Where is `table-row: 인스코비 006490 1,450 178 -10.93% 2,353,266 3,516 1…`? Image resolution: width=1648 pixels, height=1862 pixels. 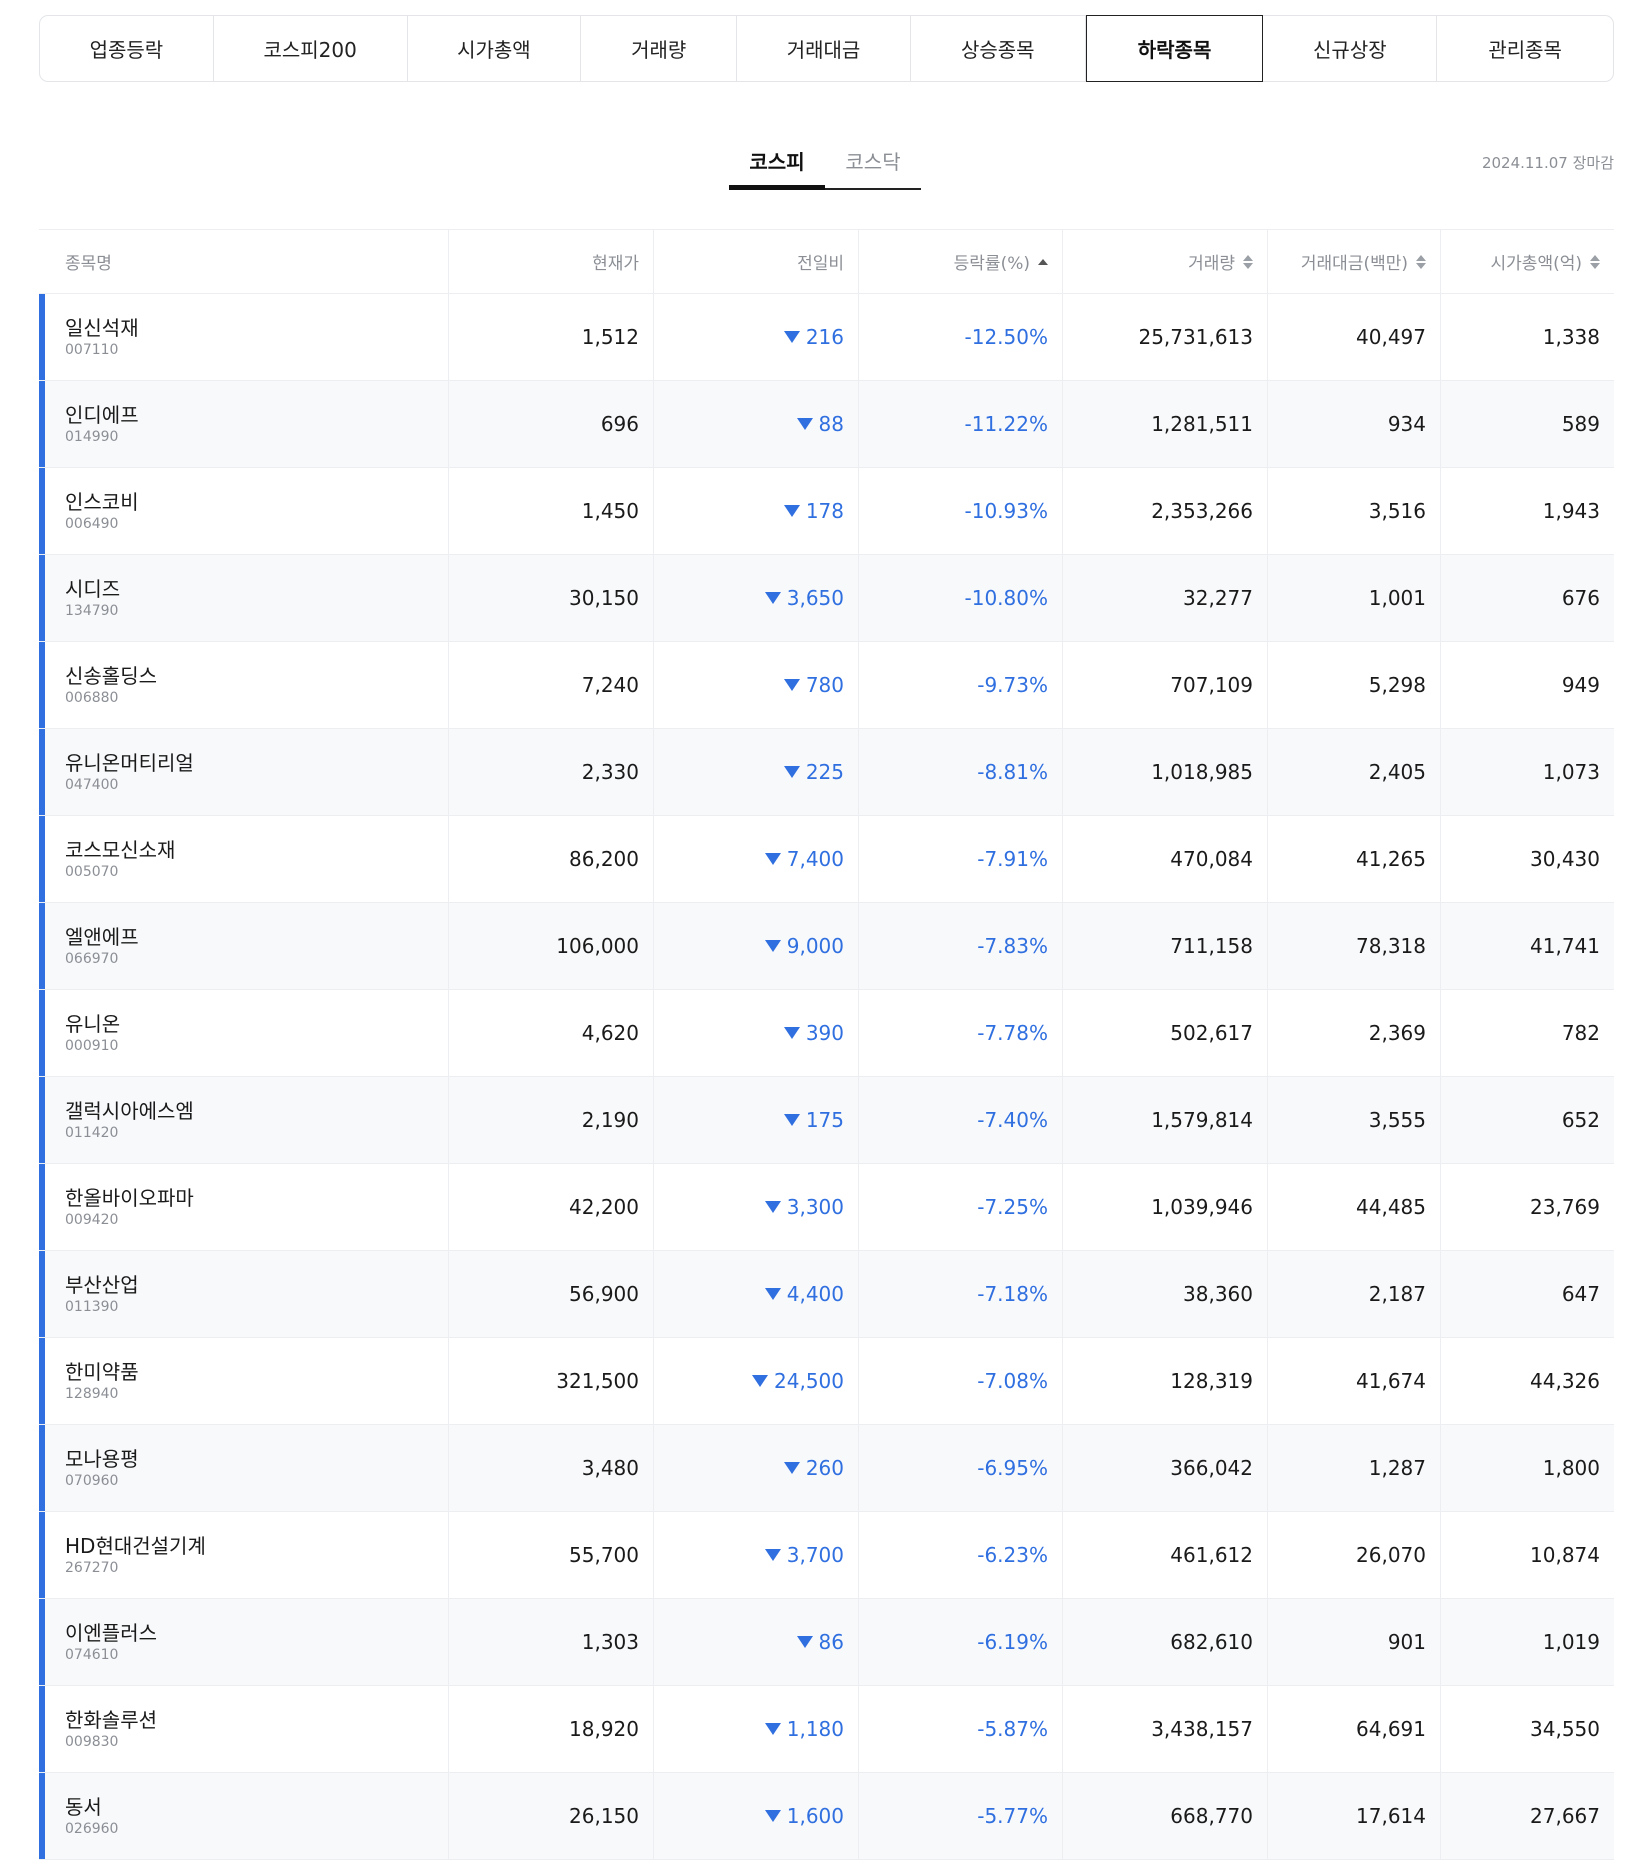
table-row: 인스코비 006490 1,450 178 -10.93% 2,353,266 3,516 1… is located at coordinates (826, 511).